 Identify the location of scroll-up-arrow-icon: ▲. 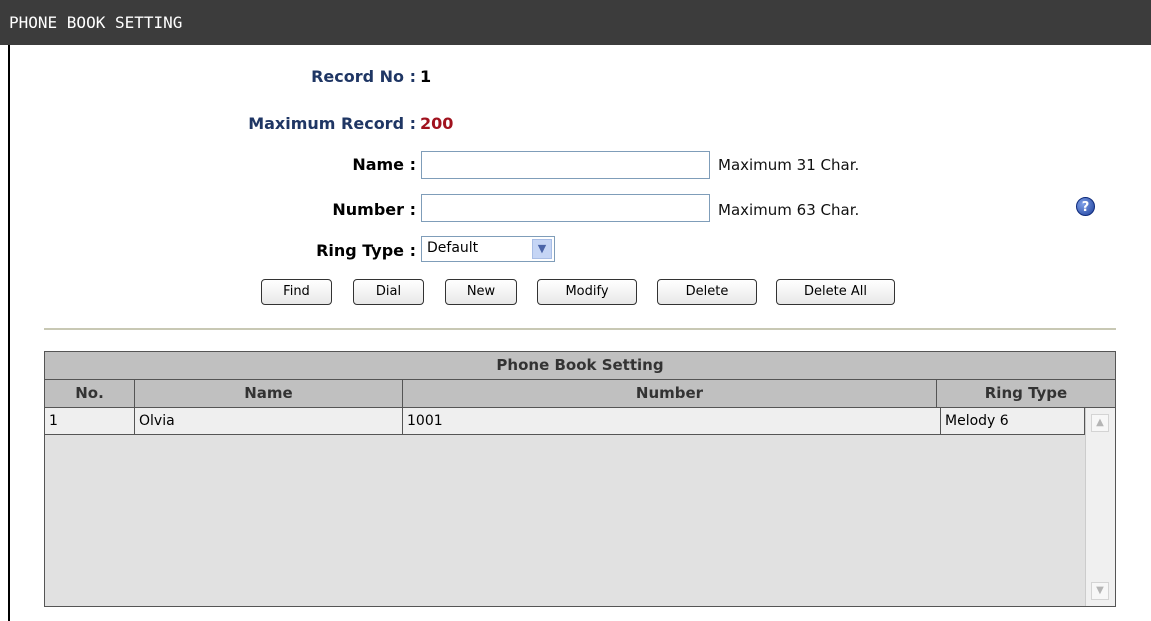
(1100, 423).